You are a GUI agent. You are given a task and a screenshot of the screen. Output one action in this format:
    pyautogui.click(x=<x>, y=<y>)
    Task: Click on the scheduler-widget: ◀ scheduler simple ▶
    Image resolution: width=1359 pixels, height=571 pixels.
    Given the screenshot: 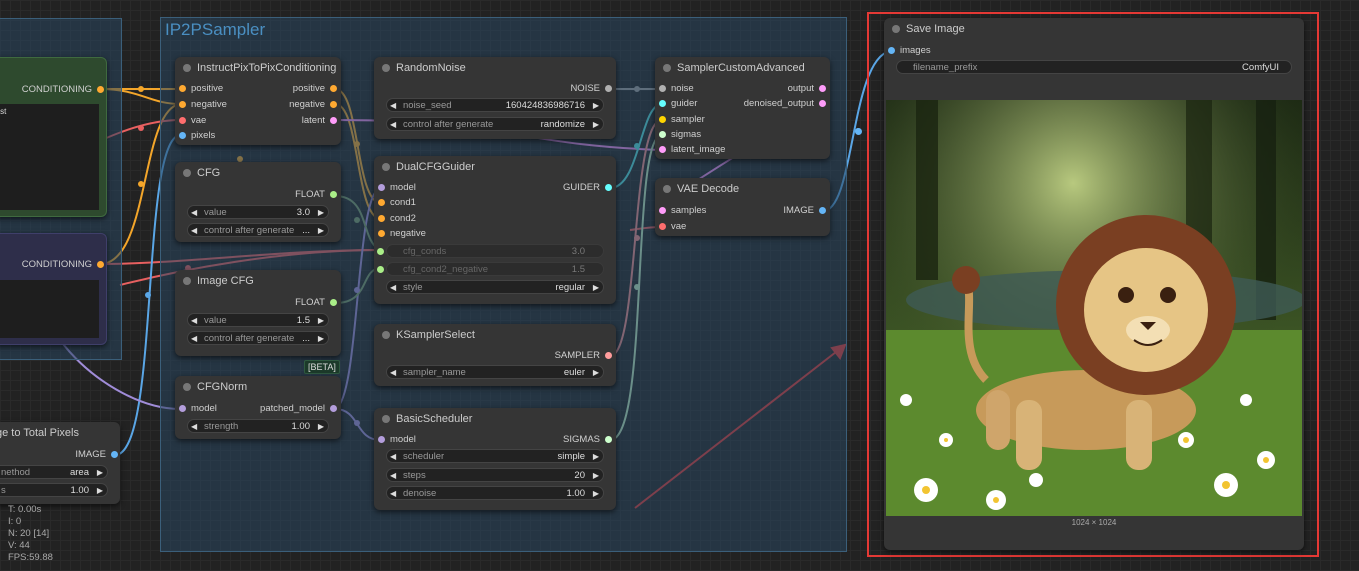 What is the action you would take?
    pyautogui.click(x=495, y=456)
    